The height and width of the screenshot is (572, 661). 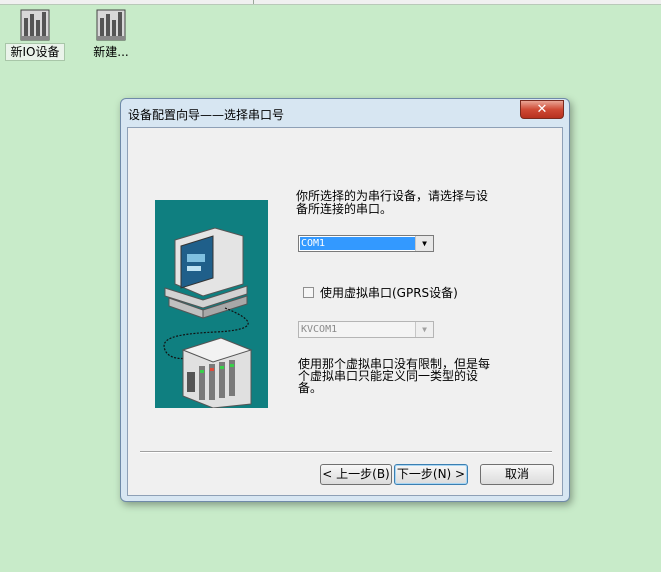 I want to click on close-icon: ✕, so click(x=542, y=109).